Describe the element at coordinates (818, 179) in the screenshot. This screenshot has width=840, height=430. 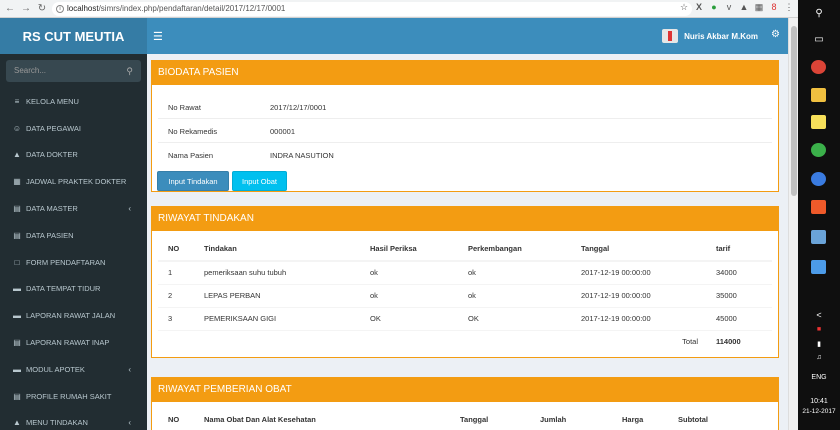
I see `browser-icon` at that location.